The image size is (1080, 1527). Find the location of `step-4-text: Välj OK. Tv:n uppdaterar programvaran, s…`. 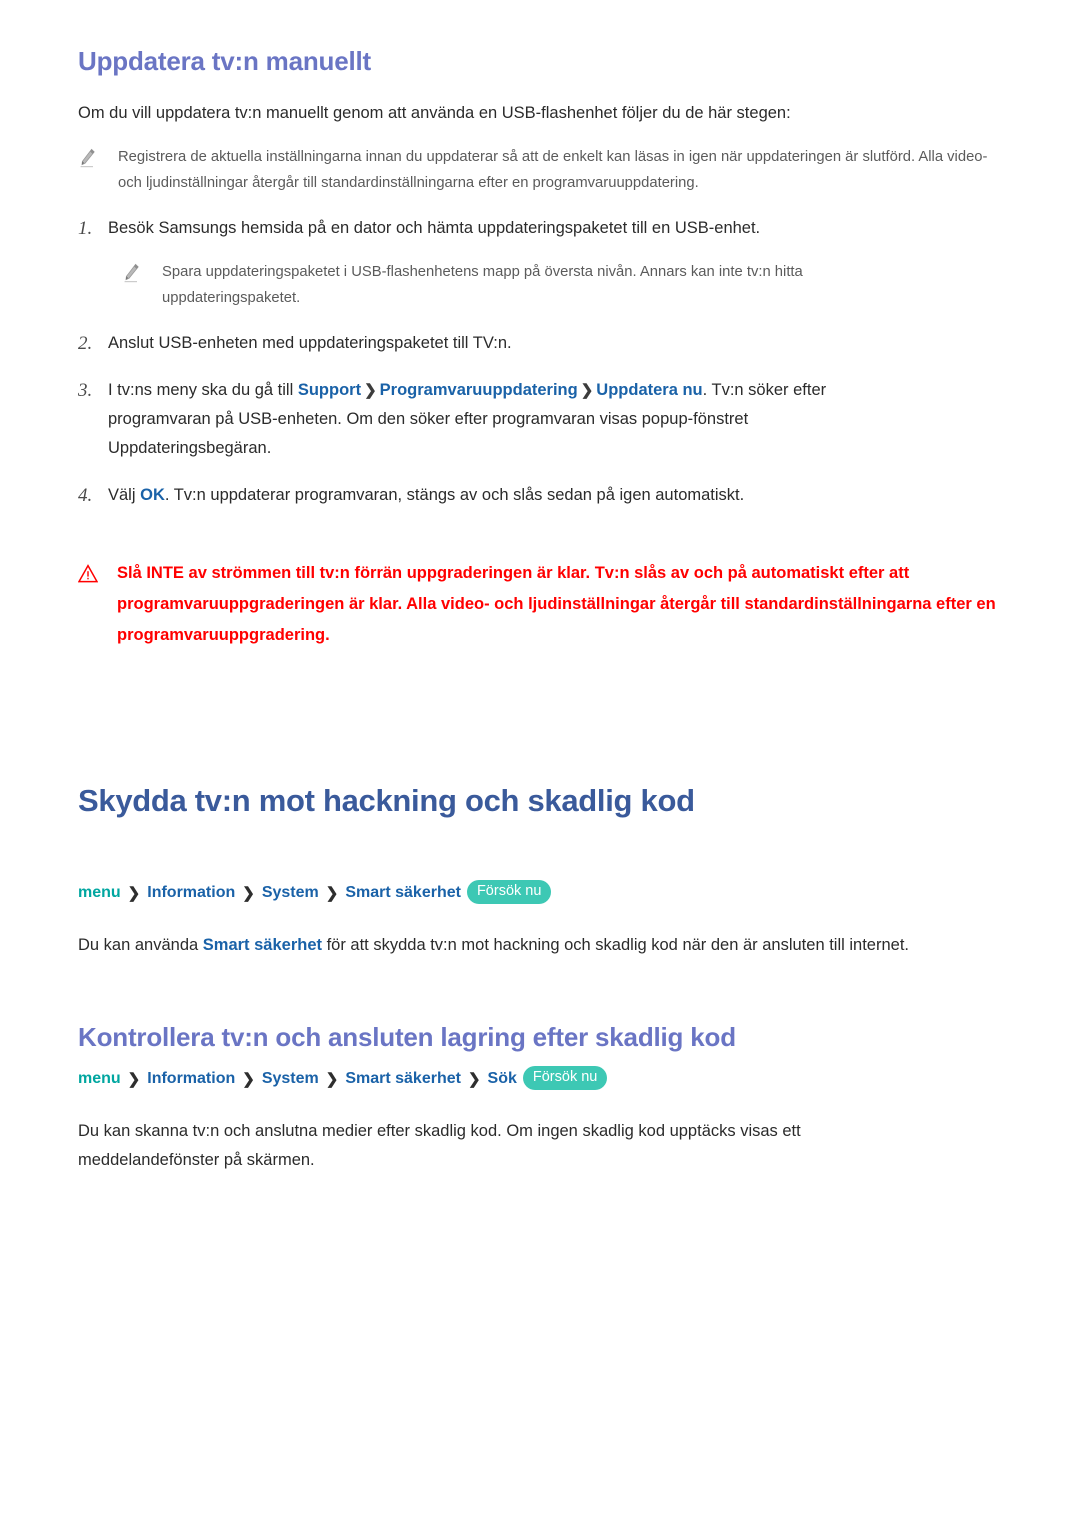

step-4-text: Välj OK. Tv:n uppdaterar programvaran, s… is located at coordinates (426, 495).